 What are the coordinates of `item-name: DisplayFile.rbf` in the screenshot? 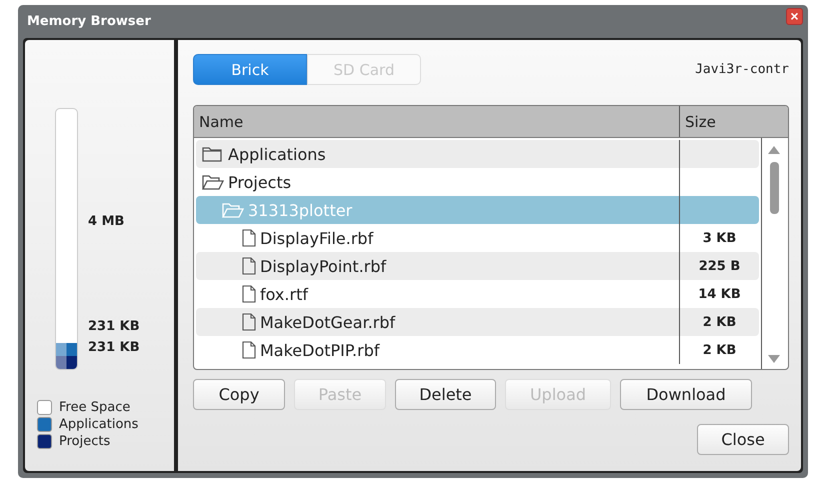 It's located at (317, 238).